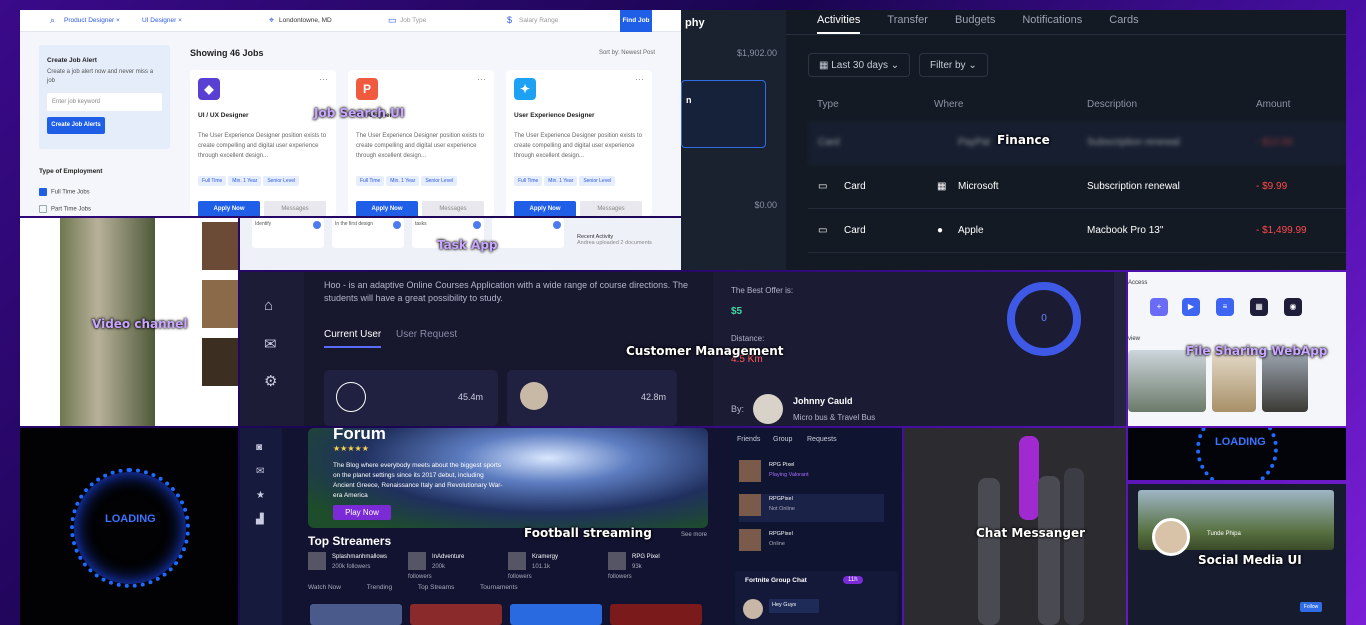  I want to click on gamepad-icon: ◙, so click(259, 447).